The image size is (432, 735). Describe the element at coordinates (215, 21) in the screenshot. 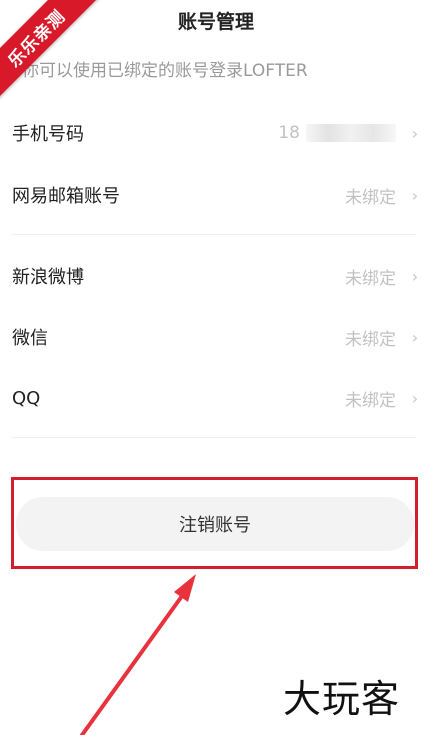

I see `page-title: 账号管理` at that location.